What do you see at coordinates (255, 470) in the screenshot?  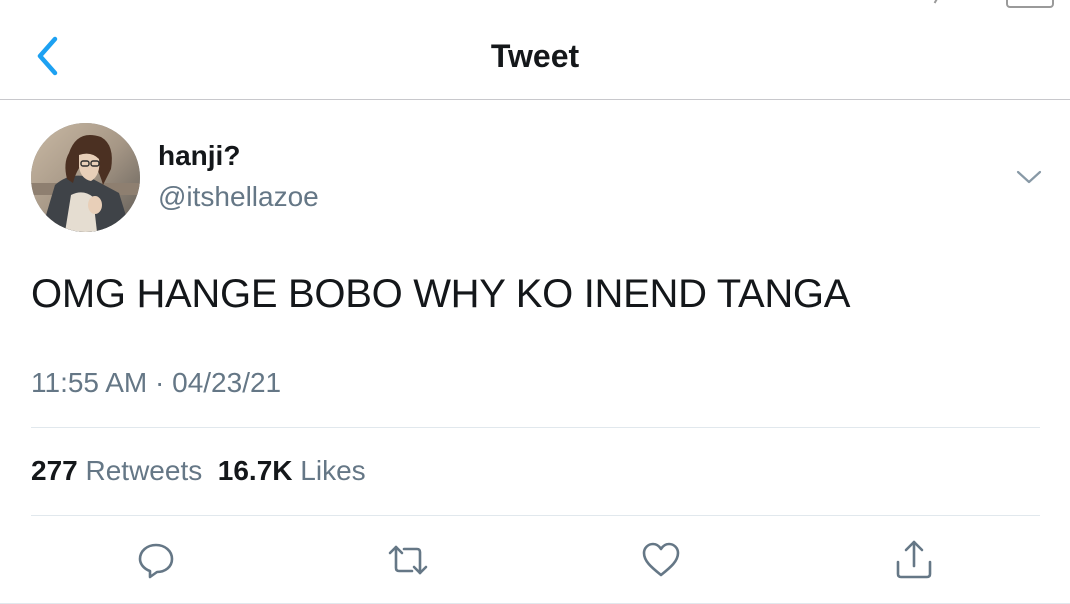 I see `likes-count: 16.7K` at bounding box center [255, 470].